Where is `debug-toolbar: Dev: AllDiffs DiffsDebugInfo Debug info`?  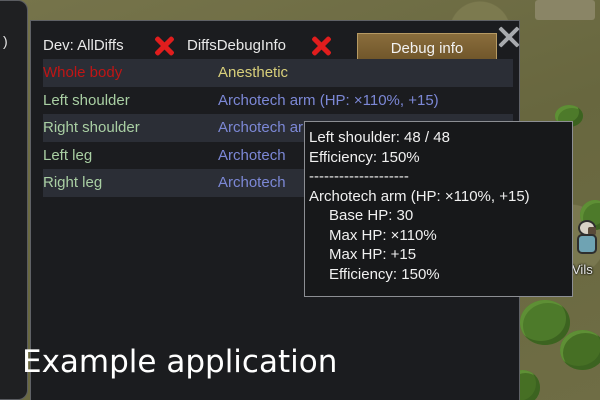 debug-toolbar: Dev: AllDiffs DiffsDebugInfo Debug info is located at coordinates (278, 47).